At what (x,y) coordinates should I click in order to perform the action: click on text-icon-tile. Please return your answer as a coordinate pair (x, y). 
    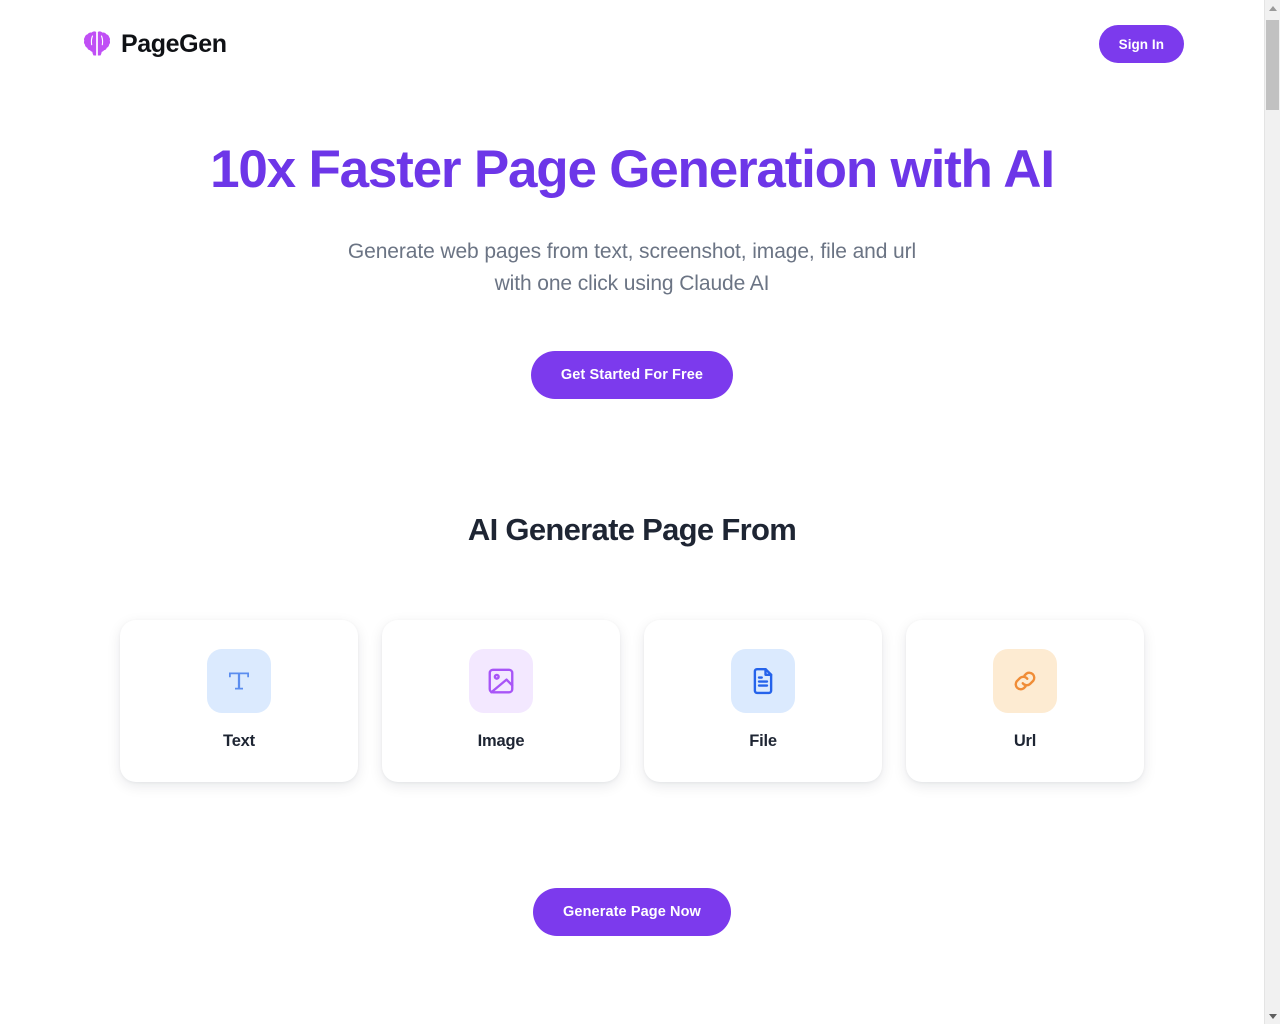
    Looking at the image, I should click on (239, 681).